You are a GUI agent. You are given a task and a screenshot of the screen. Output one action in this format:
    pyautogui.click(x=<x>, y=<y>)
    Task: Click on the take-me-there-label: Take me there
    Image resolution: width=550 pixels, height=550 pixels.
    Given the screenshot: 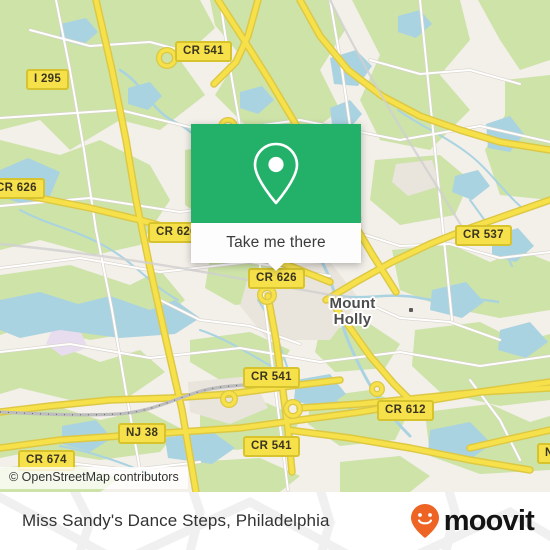 What is the action you would take?
    pyautogui.click(x=276, y=242)
    